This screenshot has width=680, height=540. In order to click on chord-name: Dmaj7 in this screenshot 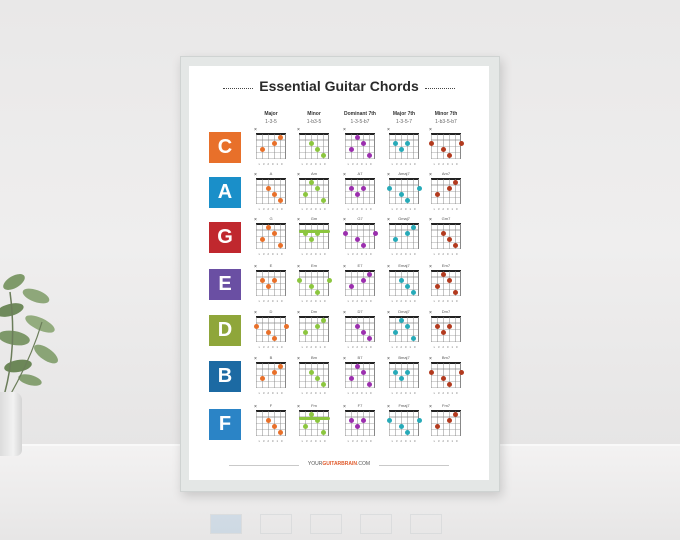, I will do `click(404, 311)`.